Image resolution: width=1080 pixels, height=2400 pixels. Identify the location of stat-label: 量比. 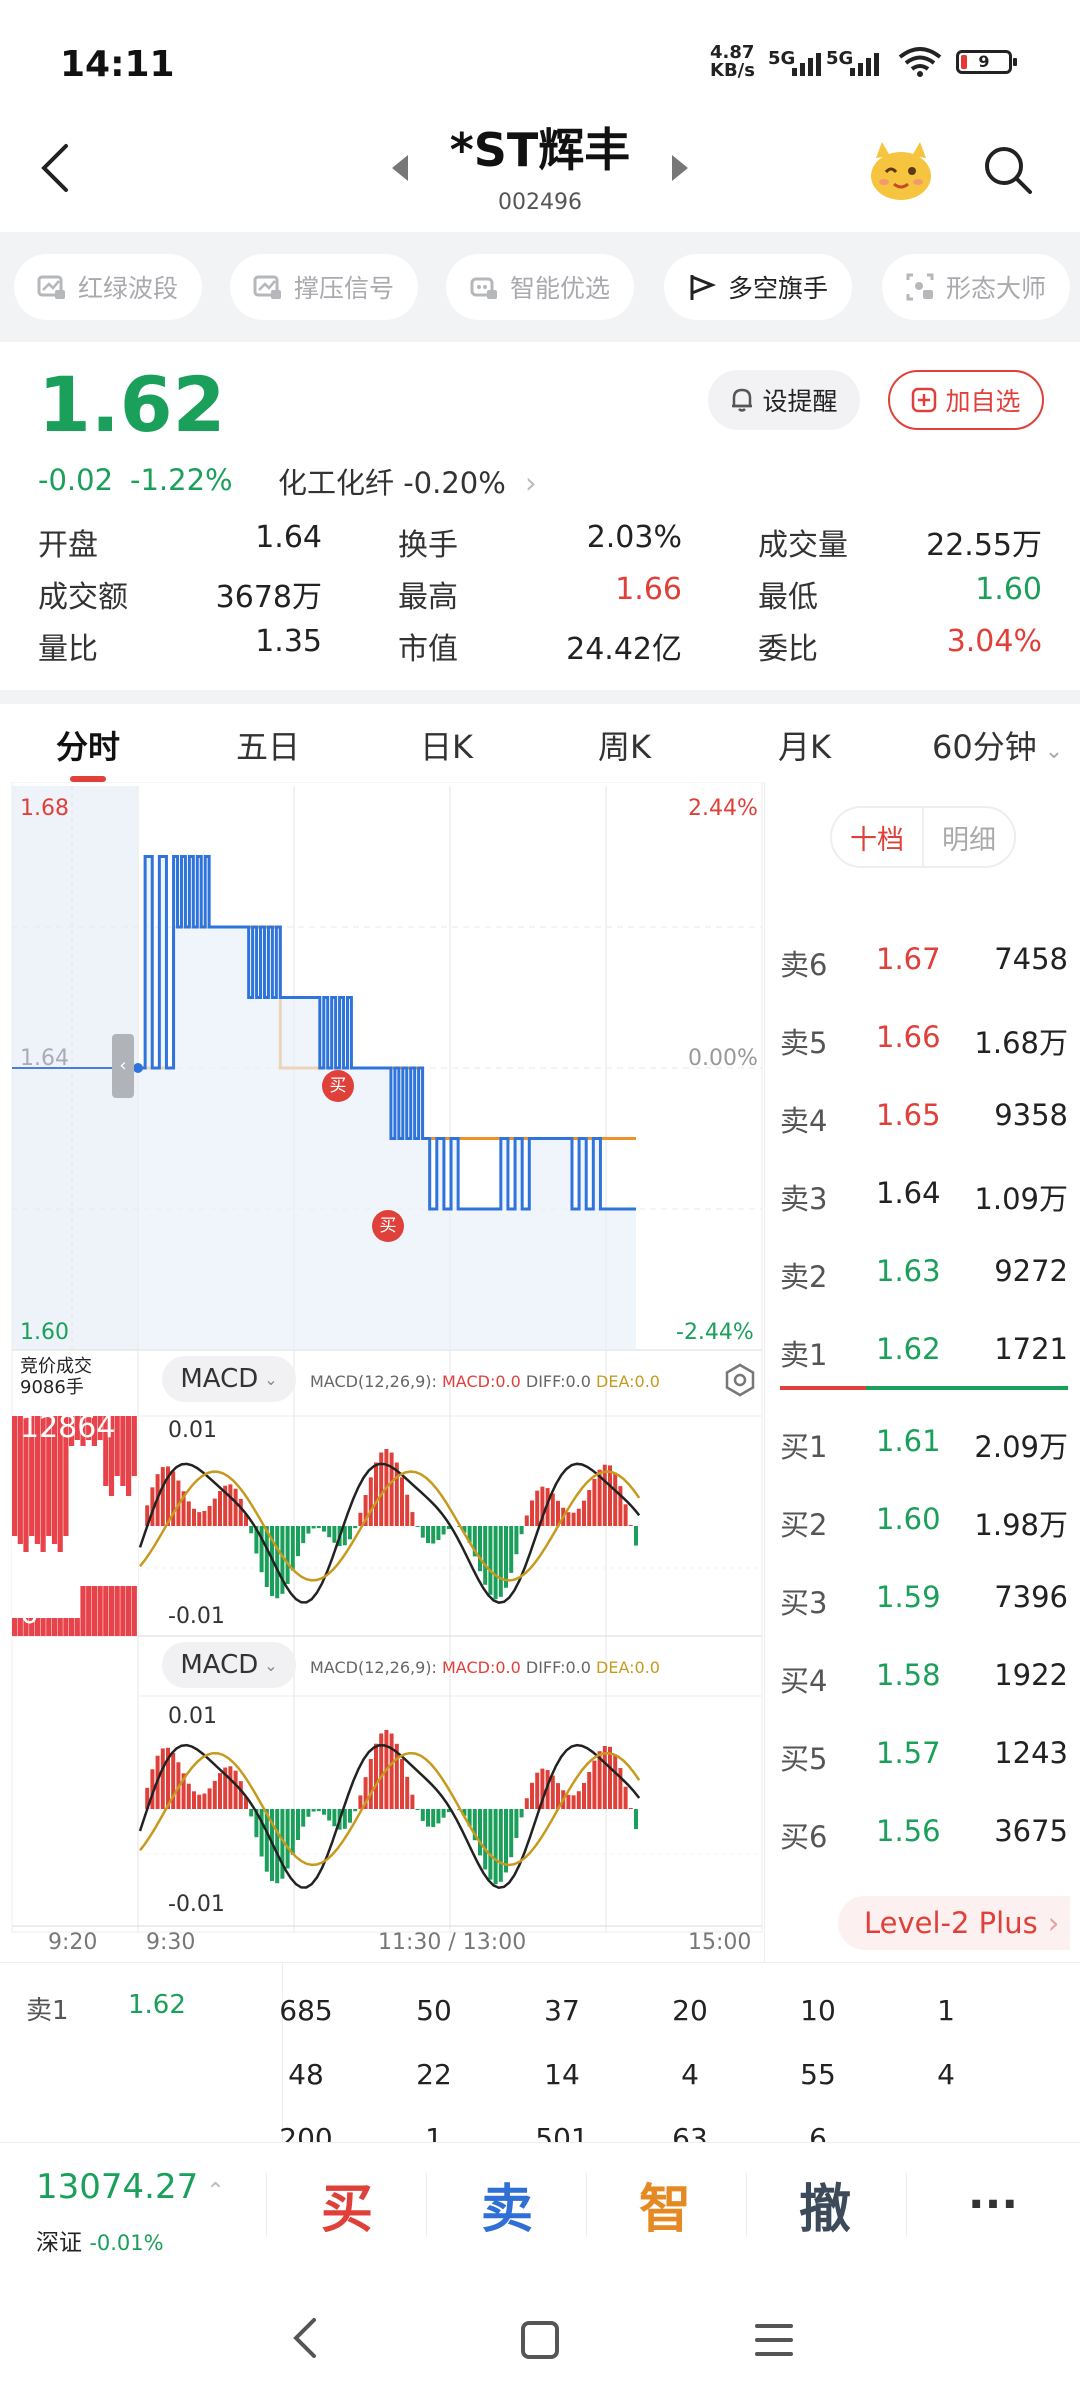
(68, 649).